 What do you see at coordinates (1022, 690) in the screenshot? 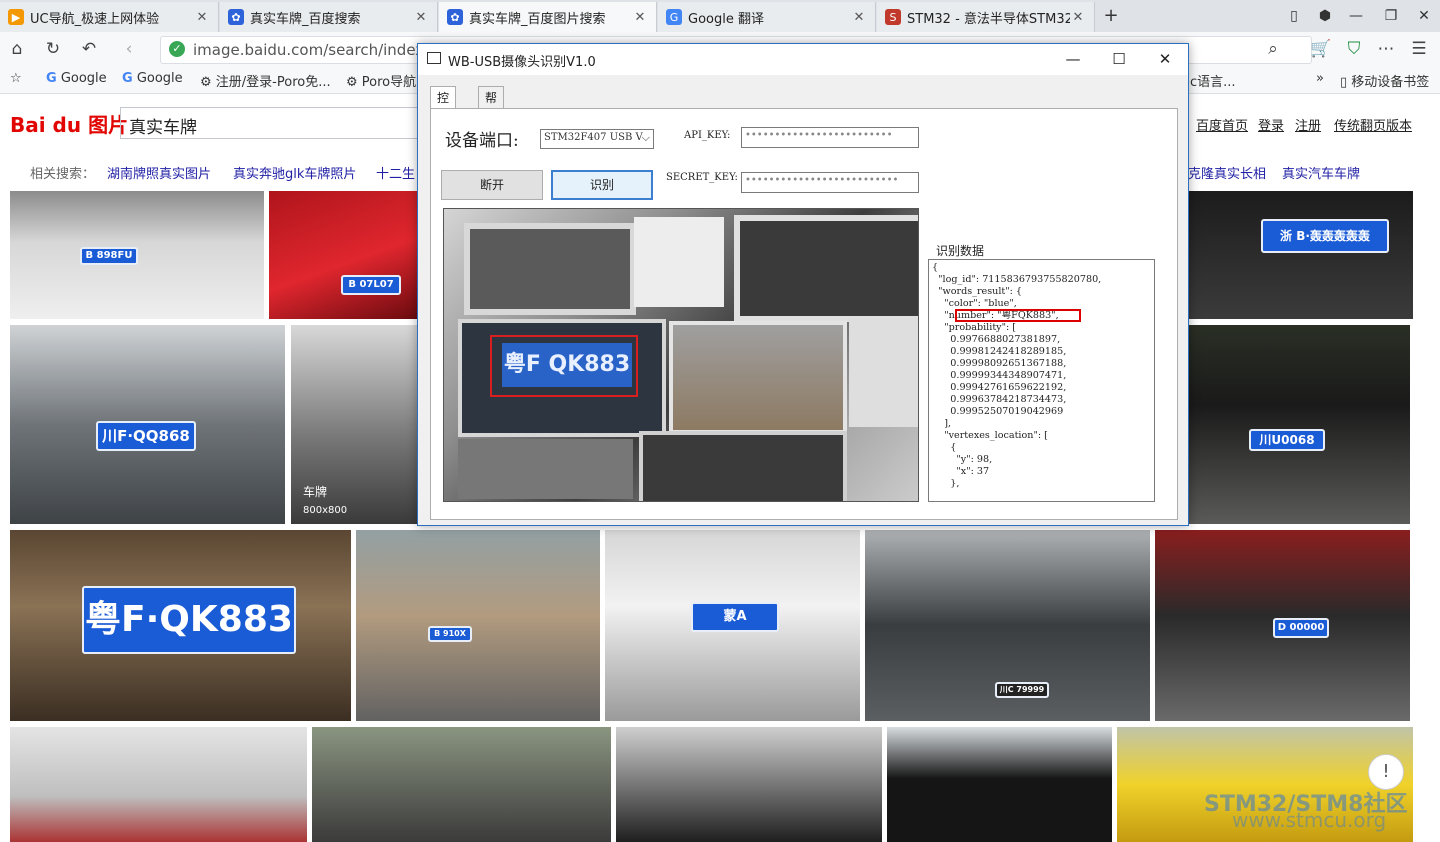
I see `license-plate: 川C 79999` at bounding box center [1022, 690].